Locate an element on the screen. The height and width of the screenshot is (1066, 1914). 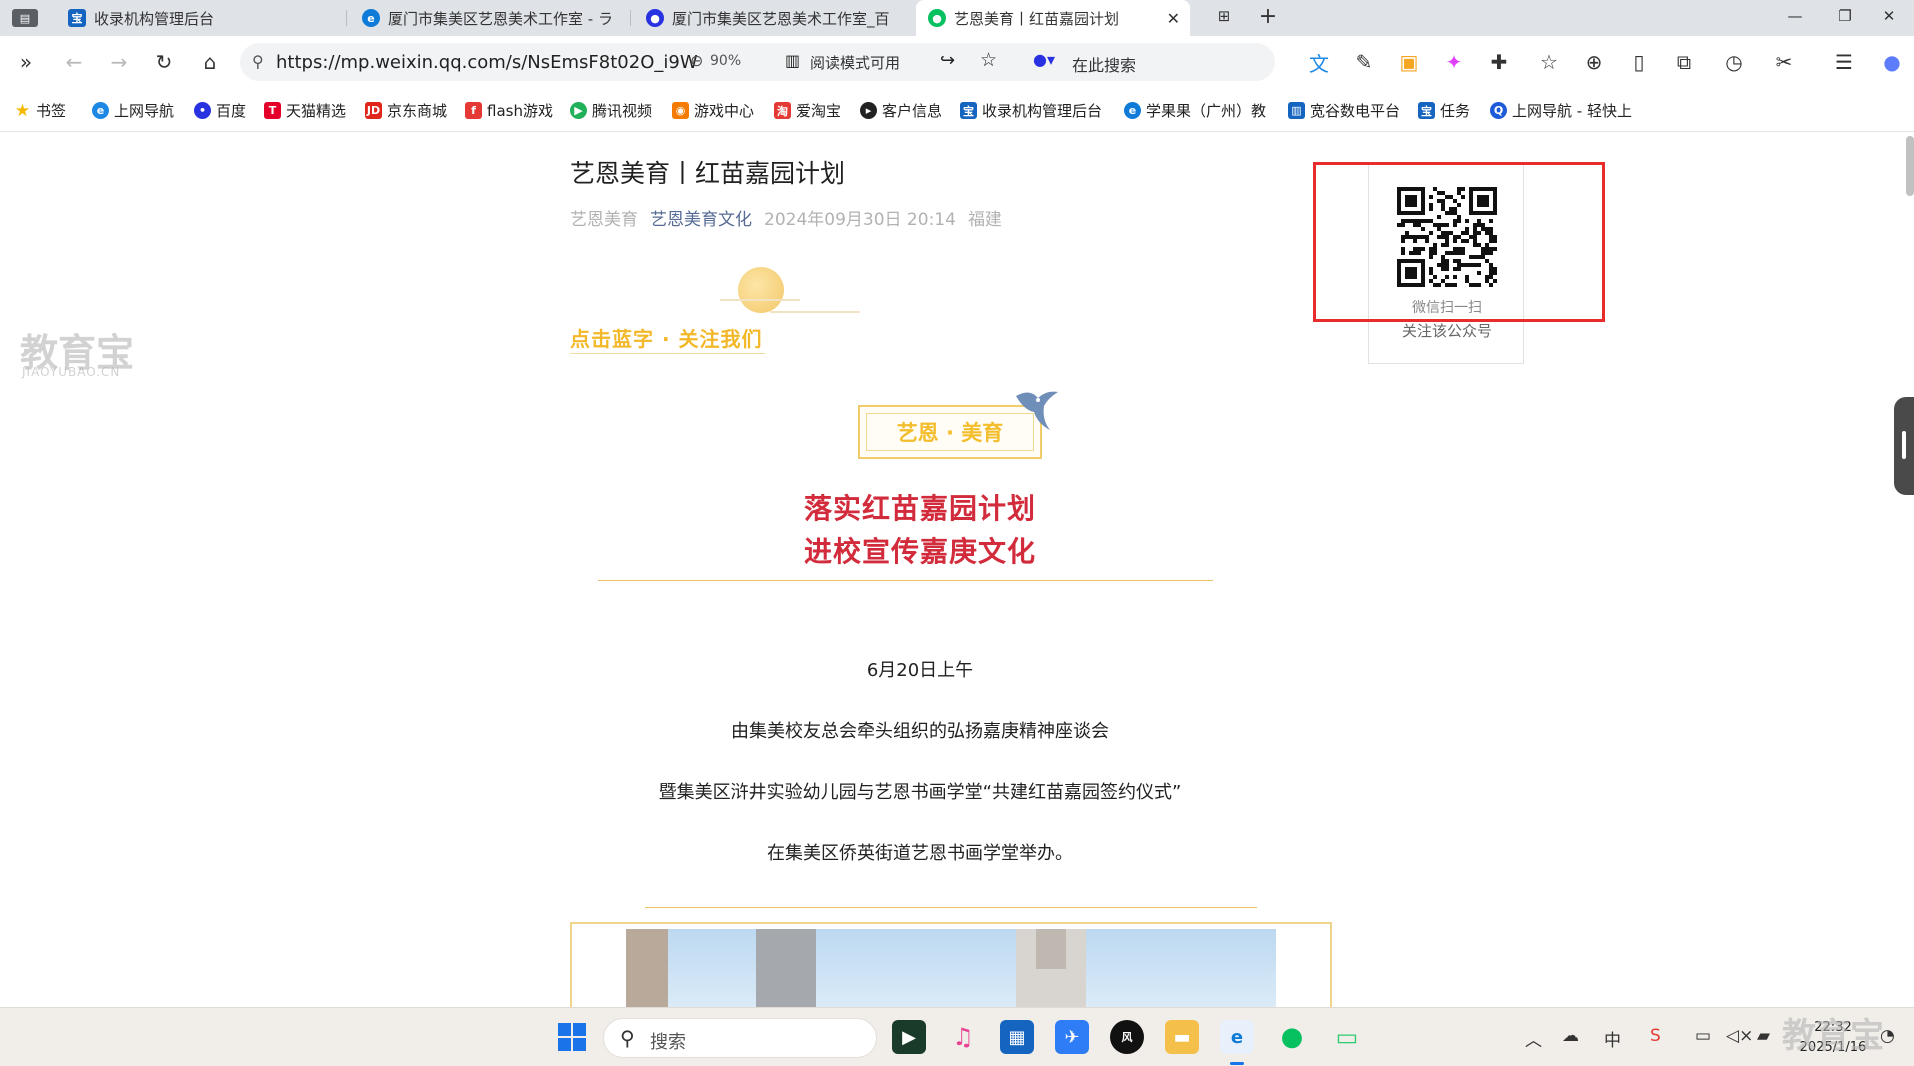
app-circle-icon: 风 is located at coordinates (1127, 1037).